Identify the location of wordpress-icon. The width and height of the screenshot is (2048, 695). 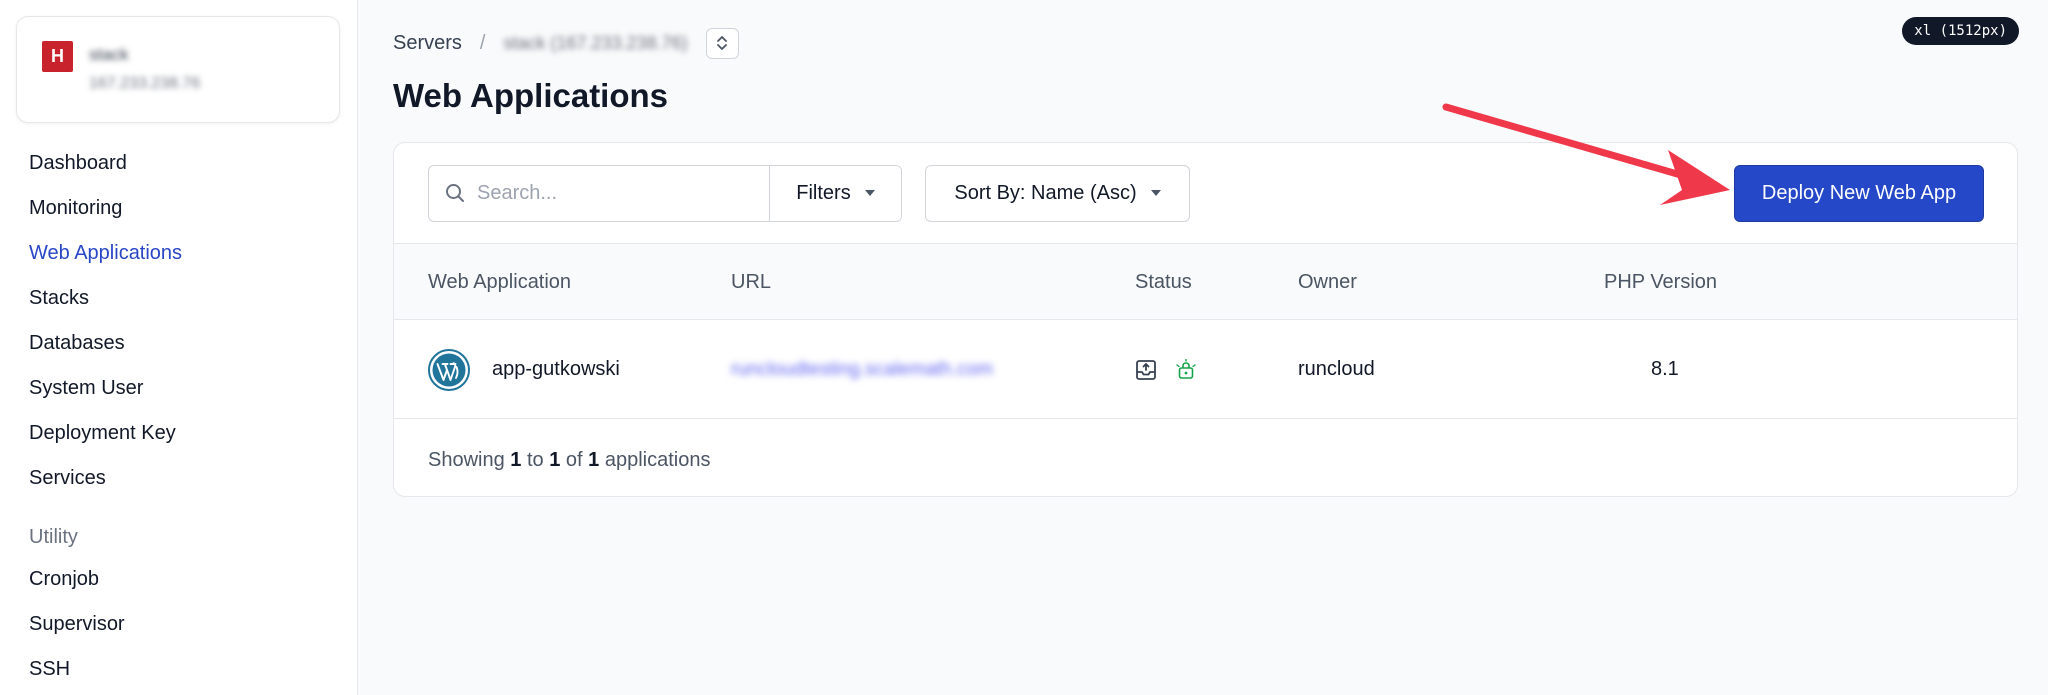
(449, 369).